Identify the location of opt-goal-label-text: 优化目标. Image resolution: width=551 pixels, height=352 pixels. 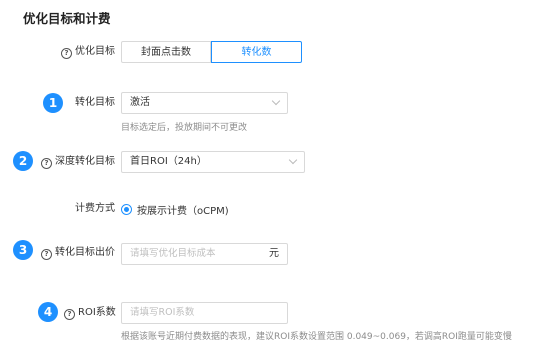
(95, 51).